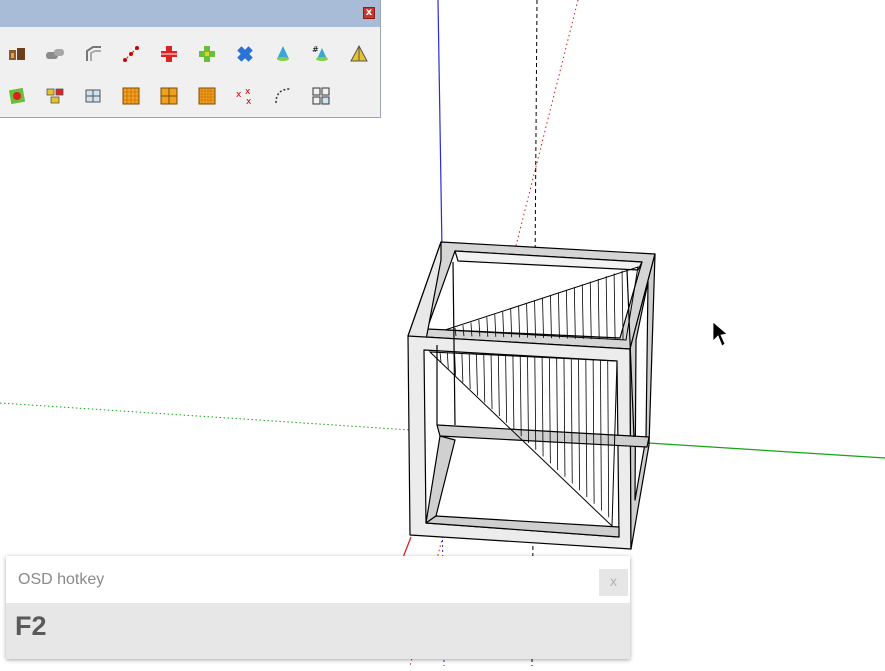 This screenshot has width=885, height=671. Describe the element at coordinates (17, 96) in the screenshot. I see `paint-icon` at that location.